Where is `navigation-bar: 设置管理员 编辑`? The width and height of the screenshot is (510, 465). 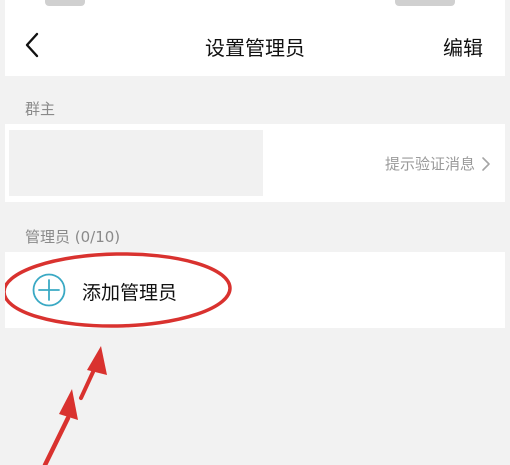 navigation-bar: 设置管理员 编辑 is located at coordinates (255, 45).